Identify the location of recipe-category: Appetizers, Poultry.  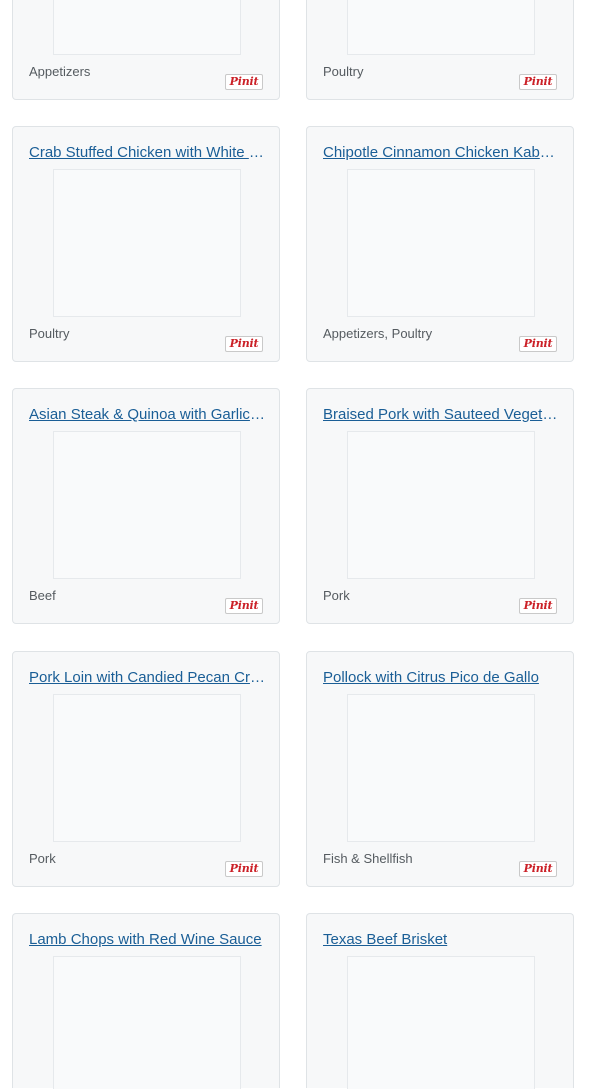
(378, 333).